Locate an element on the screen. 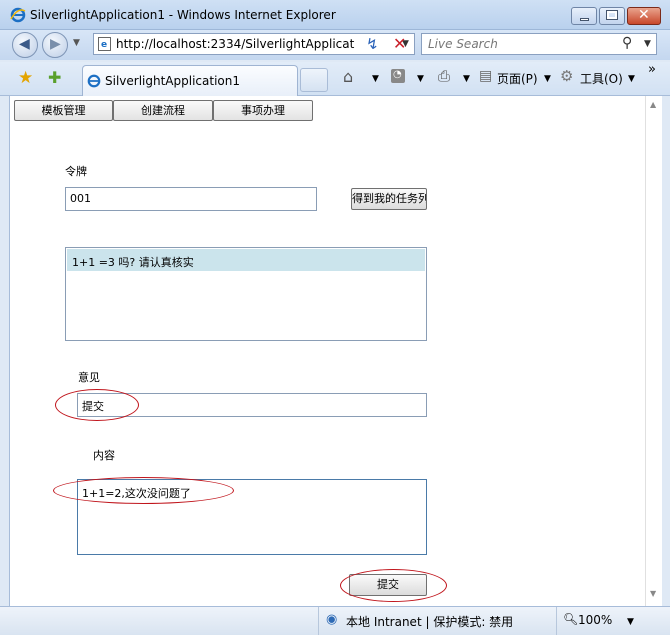 This screenshot has width=670, height=635. forward-button: ▶ is located at coordinates (55, 45).